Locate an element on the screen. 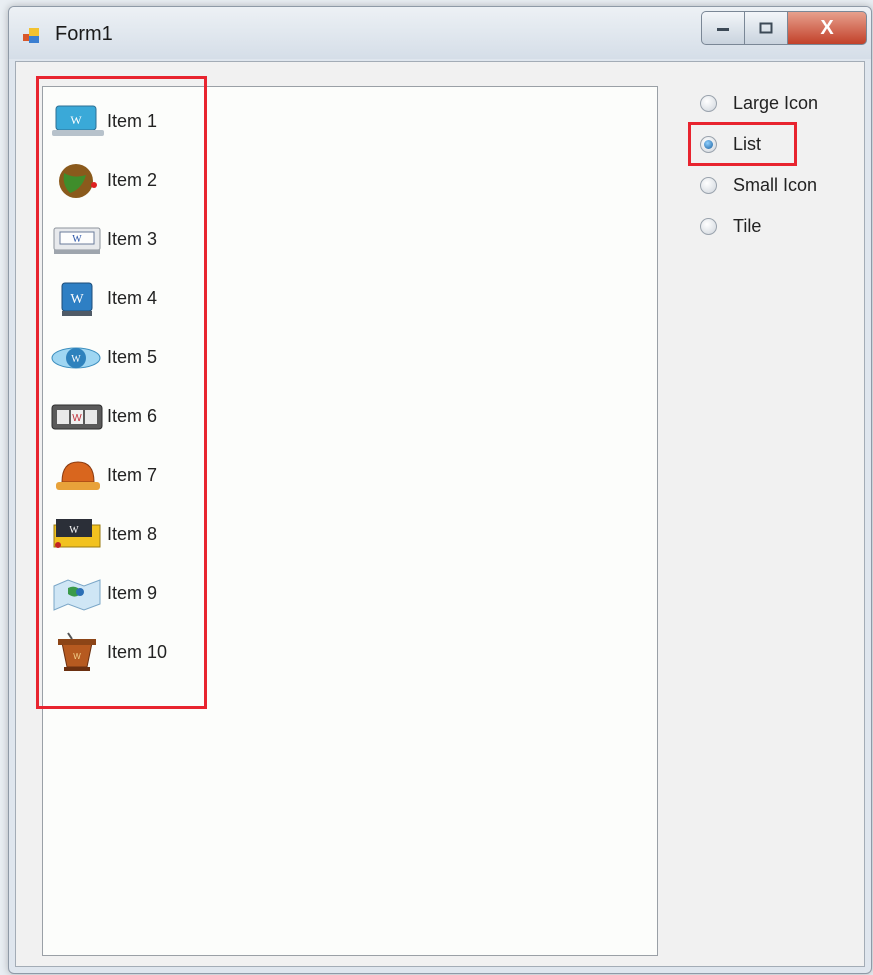 Image resolution: width=873 pixels, height=975 pixels. close-icon: X is located at coordinates (827, 27).